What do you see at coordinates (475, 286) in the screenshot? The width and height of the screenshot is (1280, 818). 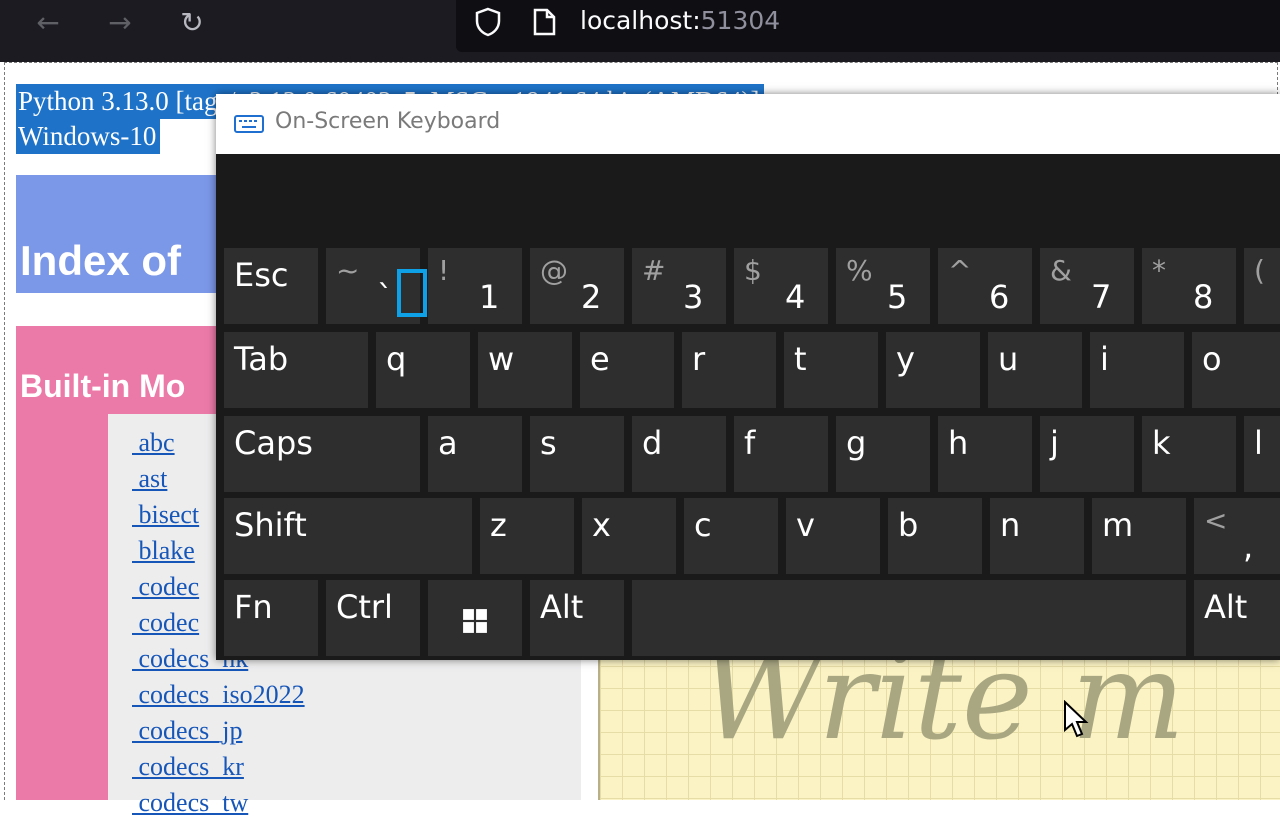 I see `key-num-2: ! 1` at bounding box center [475, 286].